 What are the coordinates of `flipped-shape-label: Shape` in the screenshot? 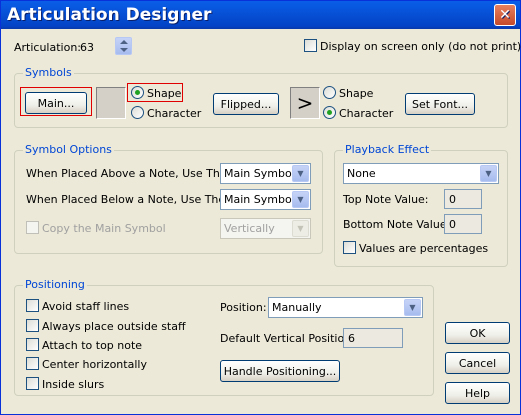 It's located at (356, 93).